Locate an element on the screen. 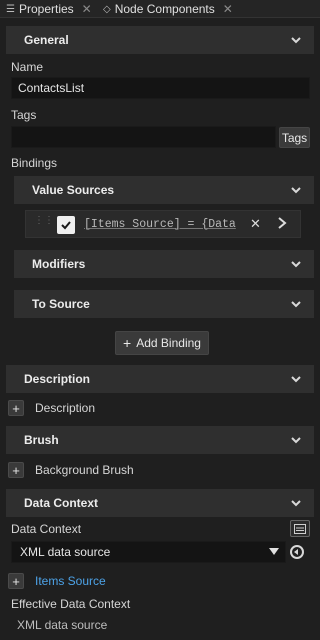  value-sources-header: Value Sources is located at coordinates (164, 190).